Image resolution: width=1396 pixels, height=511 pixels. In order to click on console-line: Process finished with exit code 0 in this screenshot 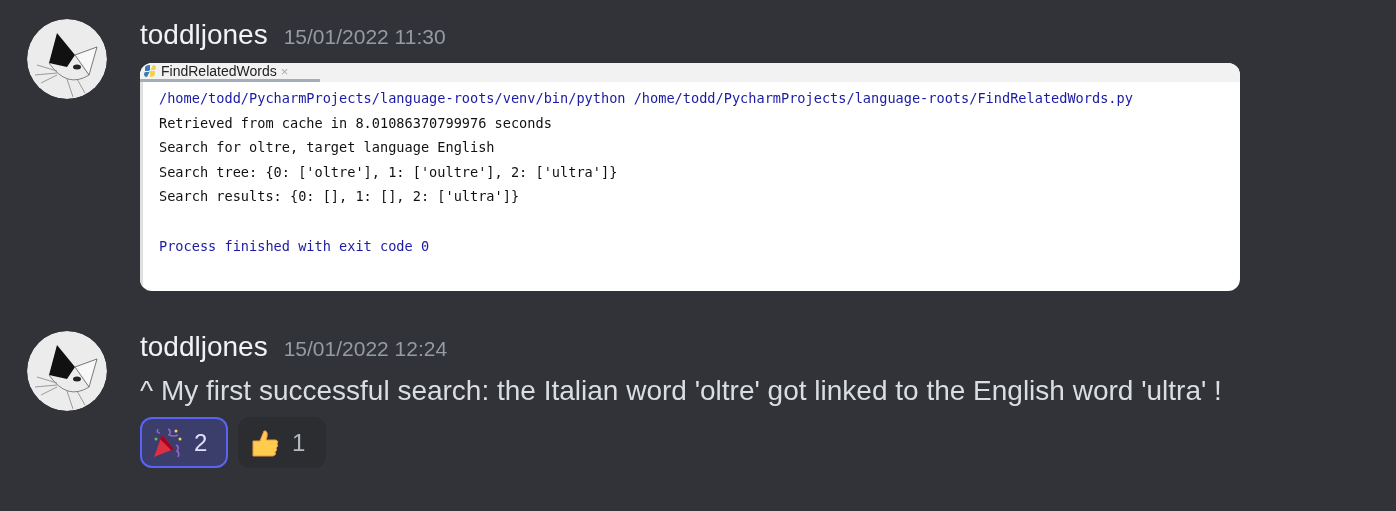, I will do `click(295, 246)`.